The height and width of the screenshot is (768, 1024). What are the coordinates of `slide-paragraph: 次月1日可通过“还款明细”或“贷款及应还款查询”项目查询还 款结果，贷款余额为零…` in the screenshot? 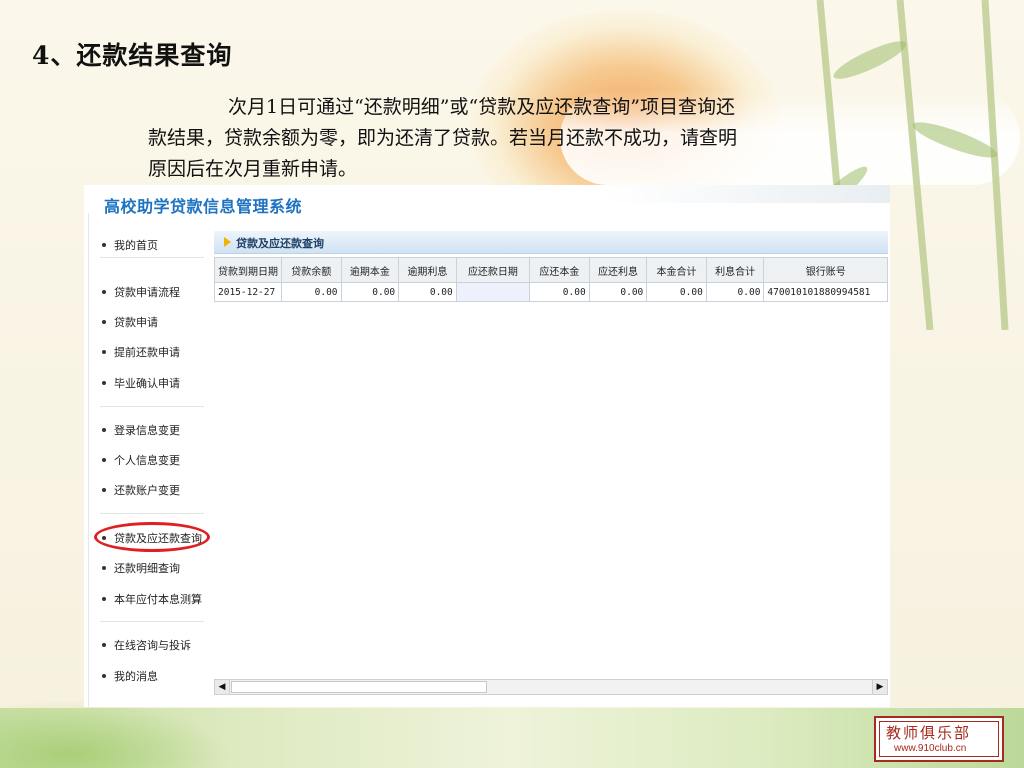 It's located at (563, 138).